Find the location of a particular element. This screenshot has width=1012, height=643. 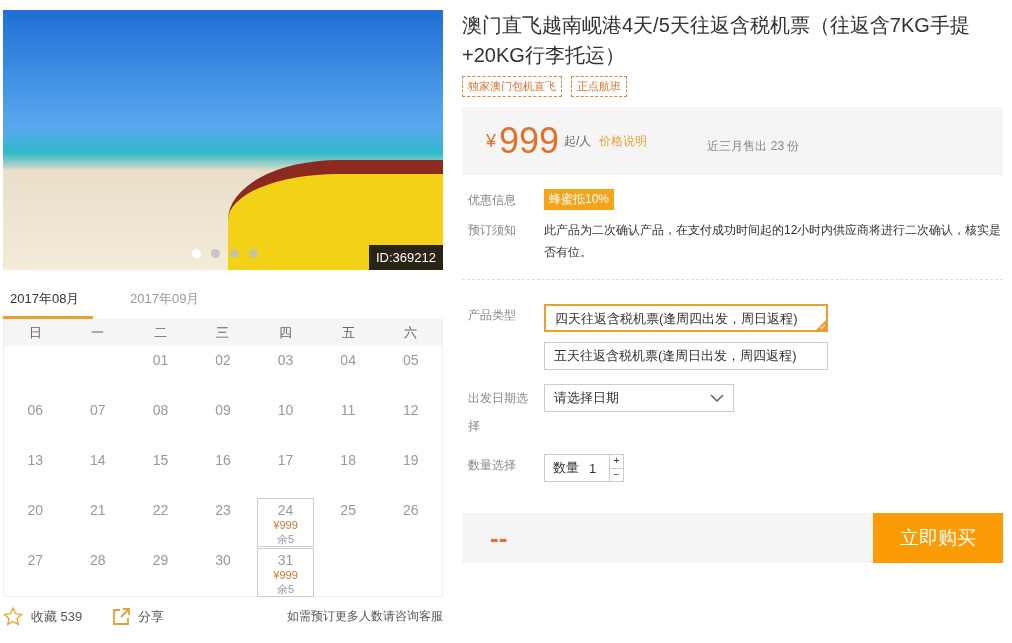

calendar-day: 21 is located at coordinates (98, 510).